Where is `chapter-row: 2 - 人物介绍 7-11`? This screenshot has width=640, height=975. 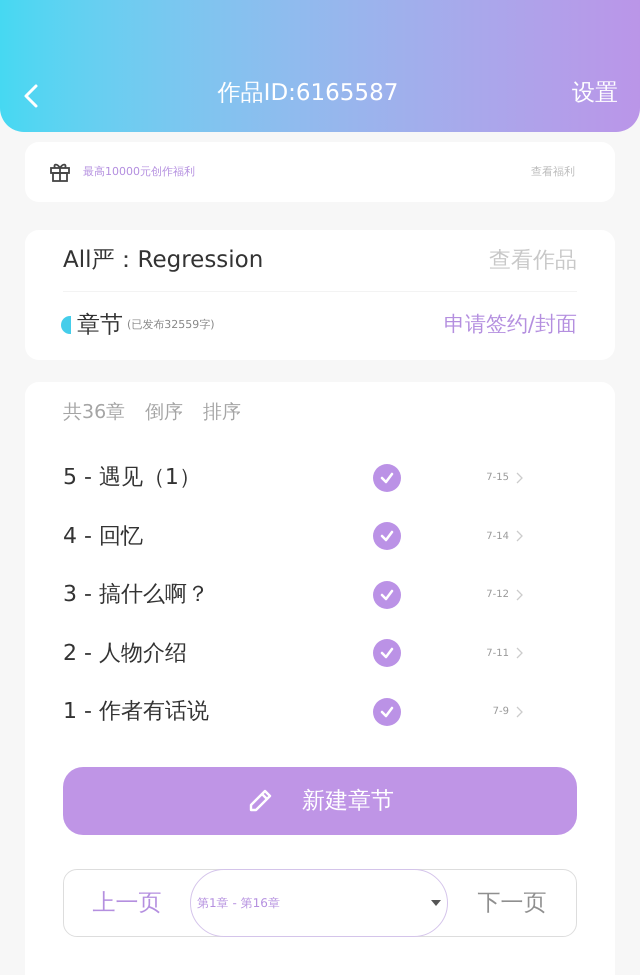 chapter-row: 2 - 人物介绍 7-11 is located at coordinates (320, 653).